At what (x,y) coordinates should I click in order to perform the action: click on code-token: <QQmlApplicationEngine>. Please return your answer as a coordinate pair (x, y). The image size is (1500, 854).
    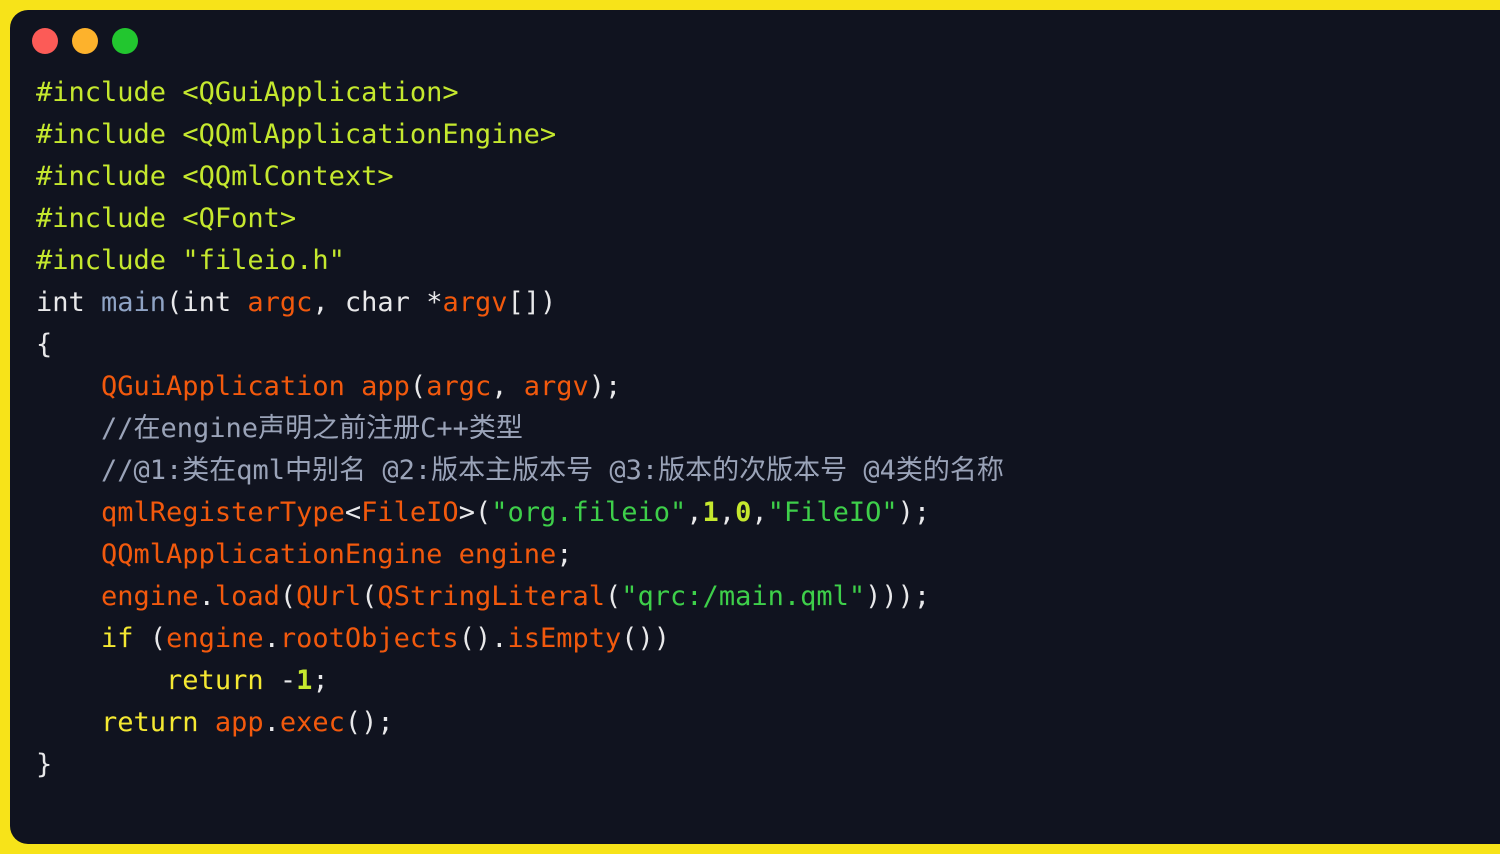
    Looking at the image, I should click on (369, 134).